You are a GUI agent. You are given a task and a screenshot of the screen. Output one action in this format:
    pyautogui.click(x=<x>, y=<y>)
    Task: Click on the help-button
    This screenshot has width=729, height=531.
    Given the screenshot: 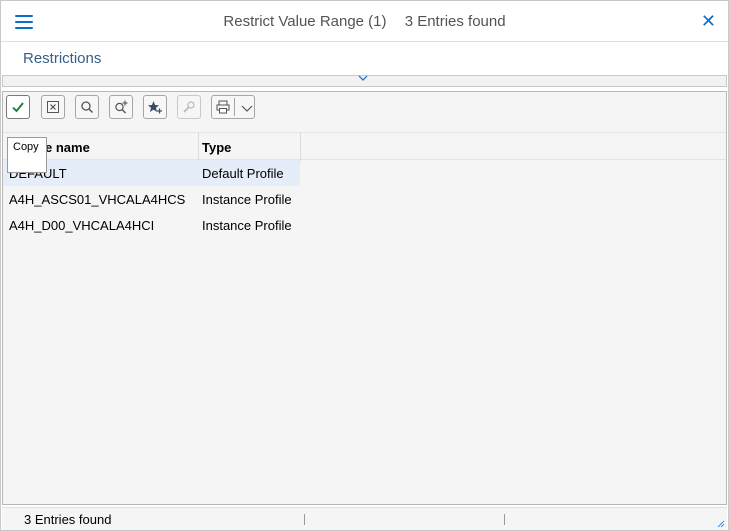 What is the action you would take?
    pyautogui.click(x=189, y=107)
    